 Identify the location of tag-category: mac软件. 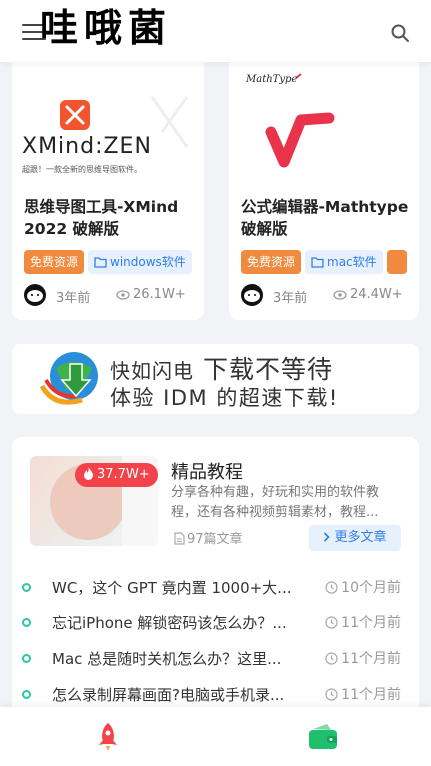
(344, 262).